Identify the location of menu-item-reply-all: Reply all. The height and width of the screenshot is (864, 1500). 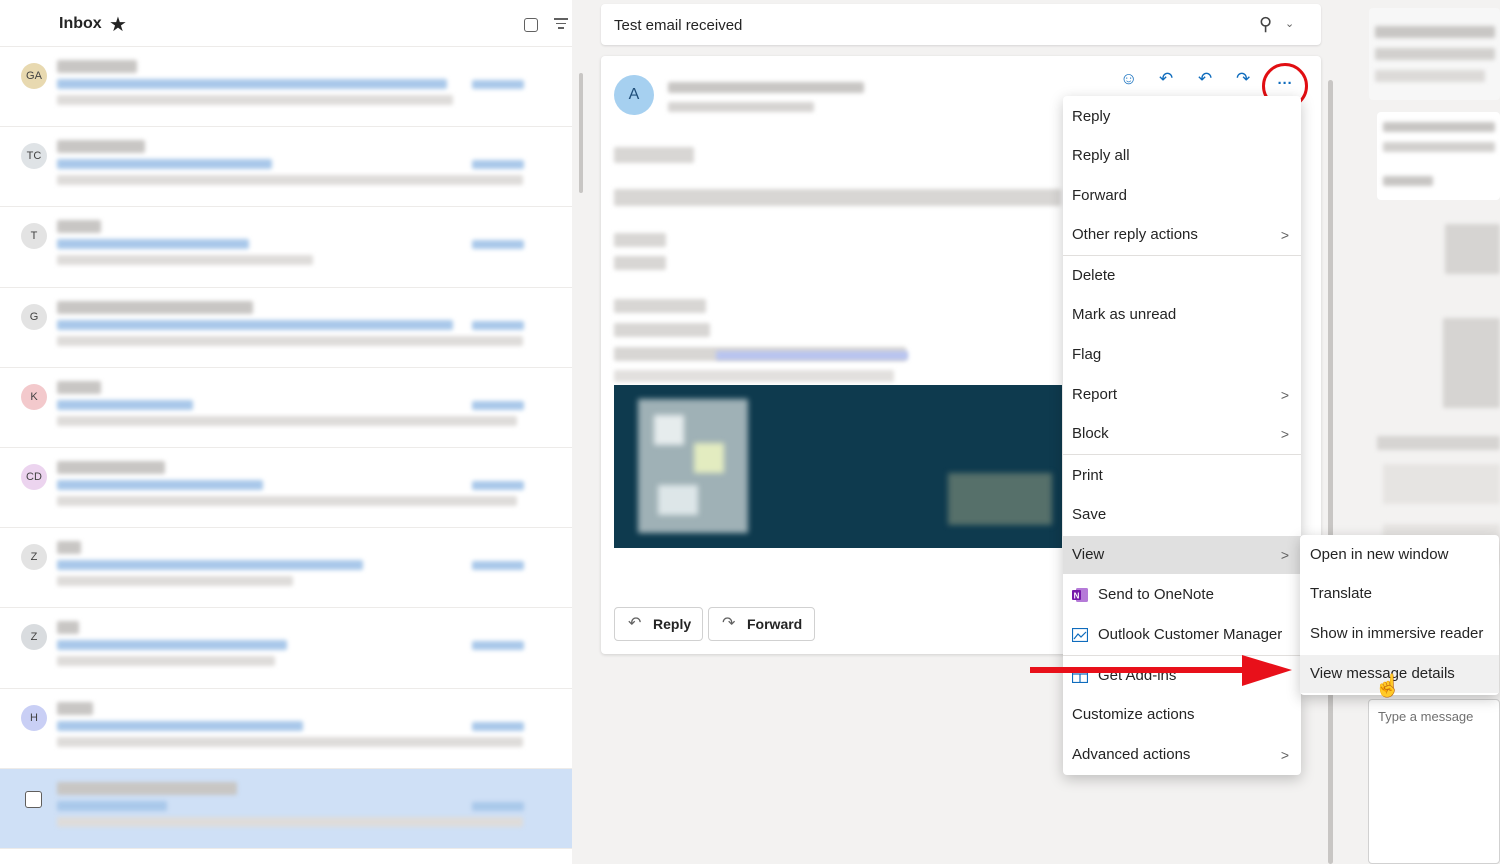
(1182, 156).